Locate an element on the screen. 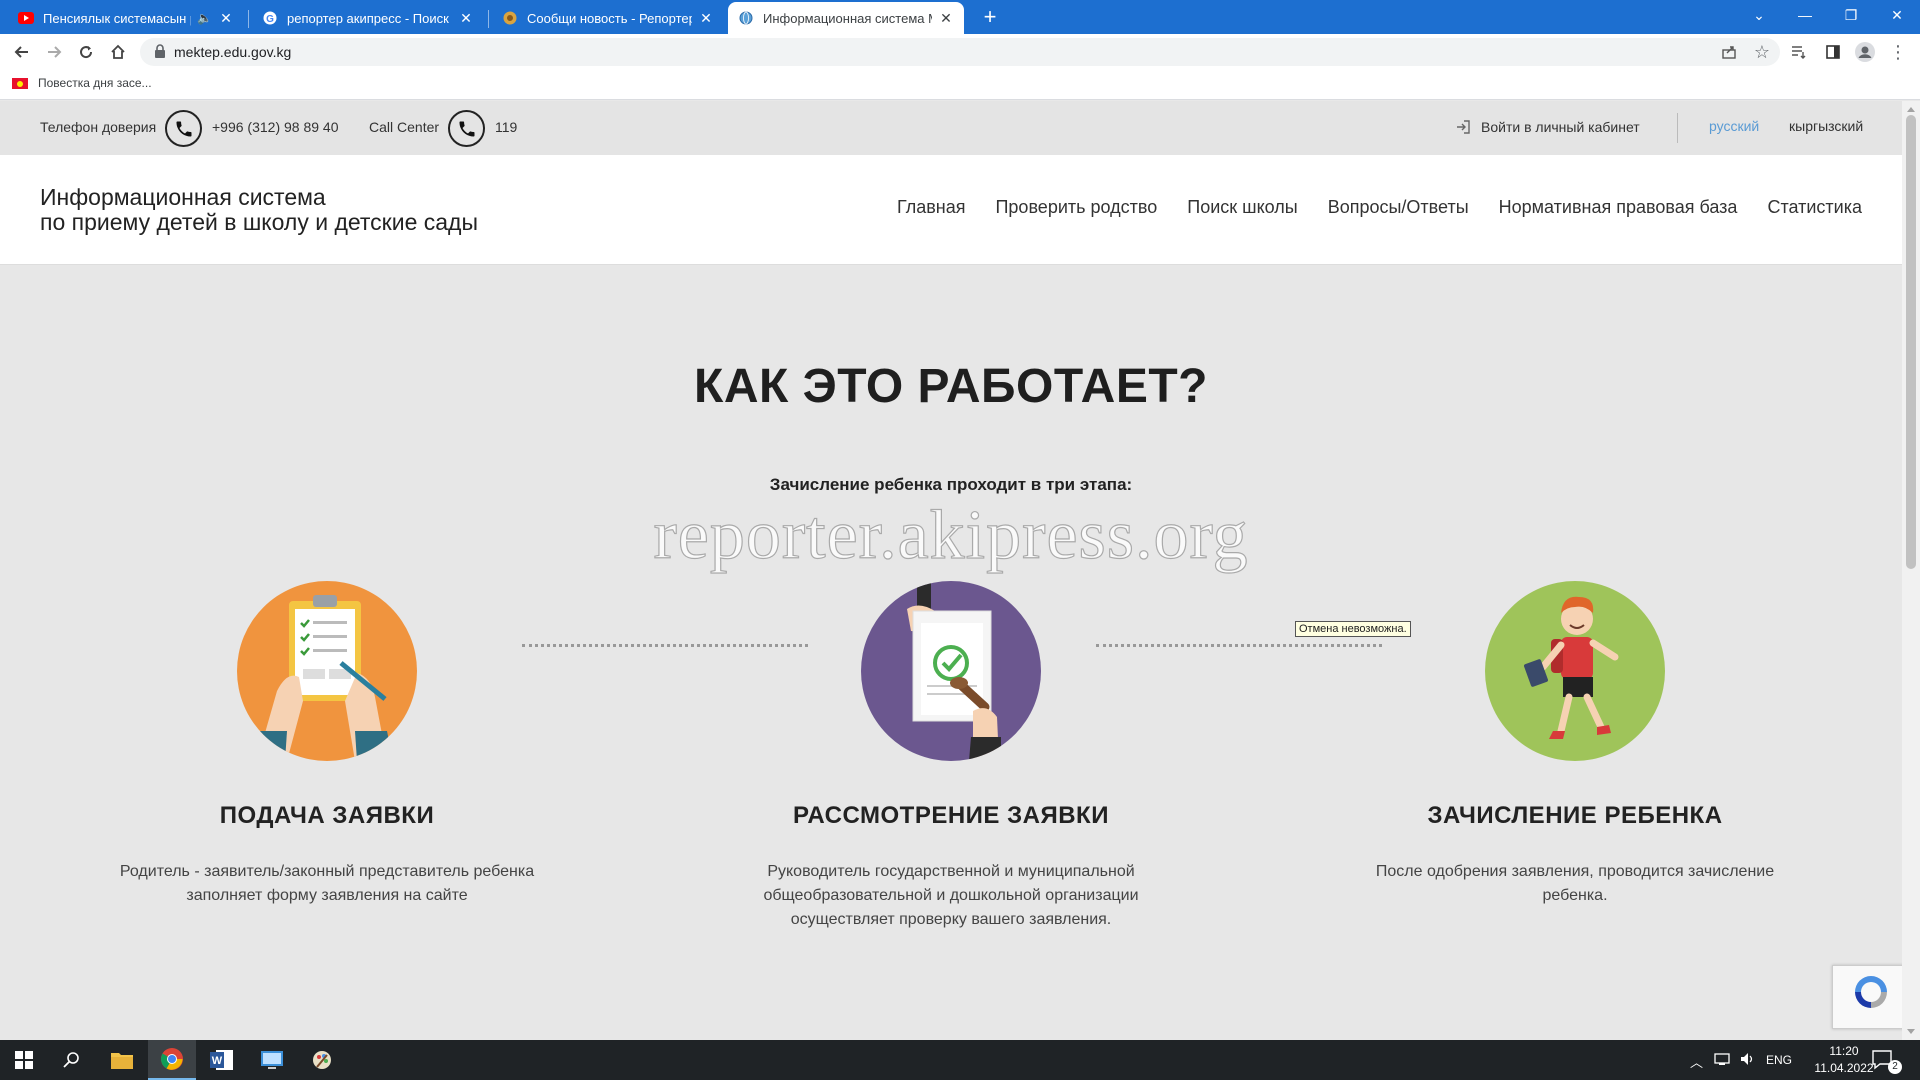 Image resolution: width=1920 pixels, height=1080 pixels. browser-toolbar: mektep.edu.gov.kg ☆ ⋮ is located at coordinates (960, 52).